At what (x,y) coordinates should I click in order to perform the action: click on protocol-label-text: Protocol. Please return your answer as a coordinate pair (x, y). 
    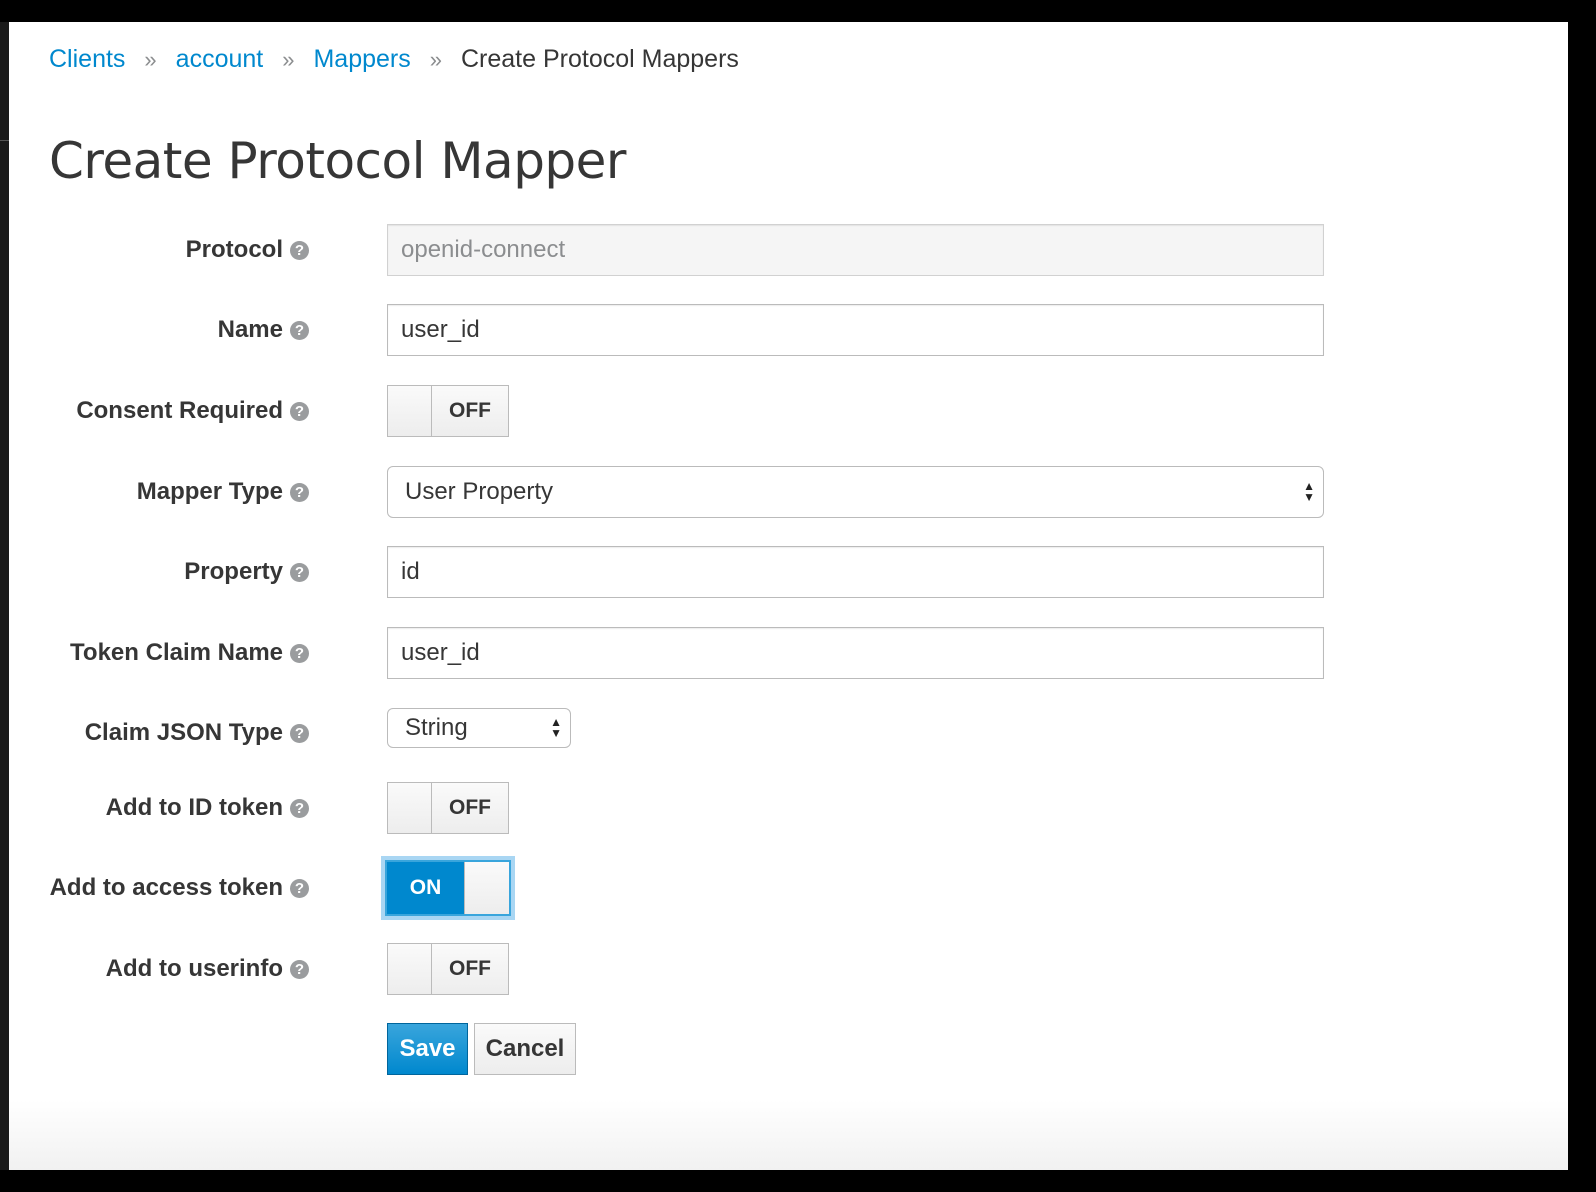
    Looking at the image, I should click on (234, 249).